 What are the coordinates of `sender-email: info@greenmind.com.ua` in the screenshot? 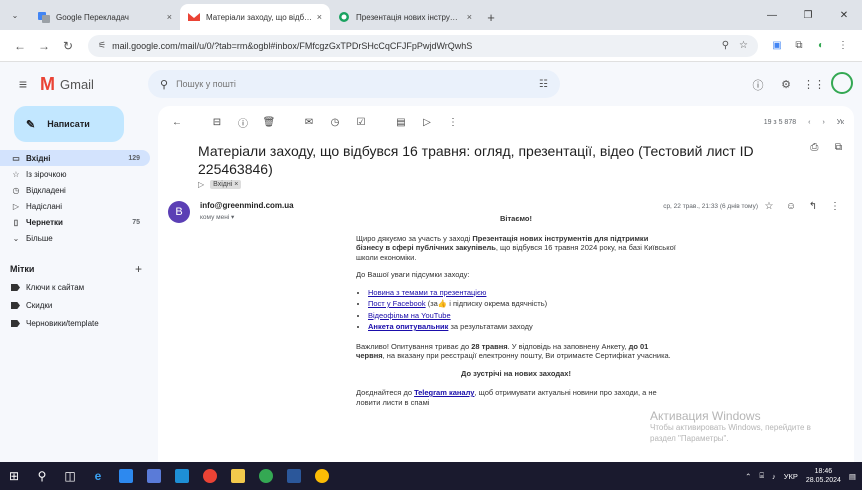 It's located at (247, 205).